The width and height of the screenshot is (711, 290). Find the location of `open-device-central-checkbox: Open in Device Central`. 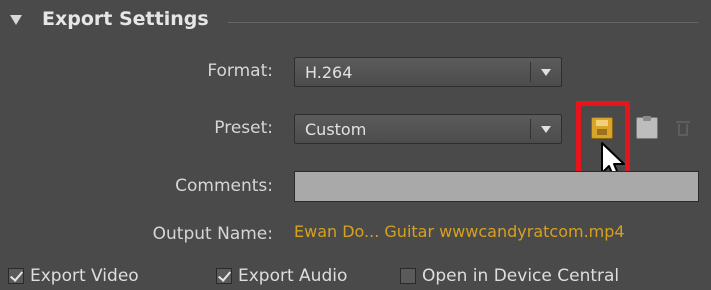

open-device-central-checkbox: Open in Device Central is located at coordinates (509, 276).